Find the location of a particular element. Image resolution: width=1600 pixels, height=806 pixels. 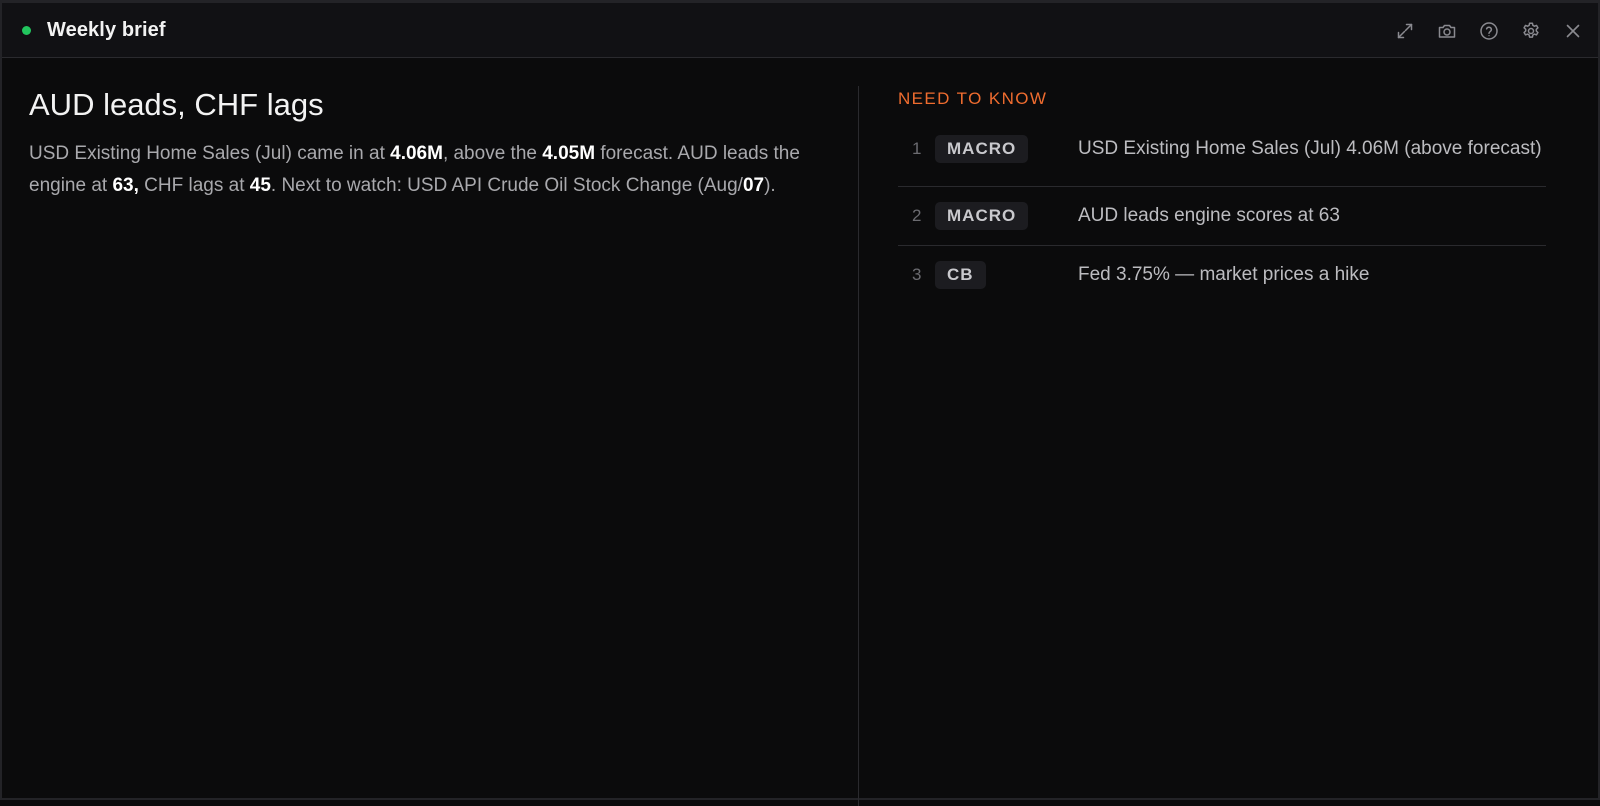

summary-value: 07 is located at coordinates (753, 185).